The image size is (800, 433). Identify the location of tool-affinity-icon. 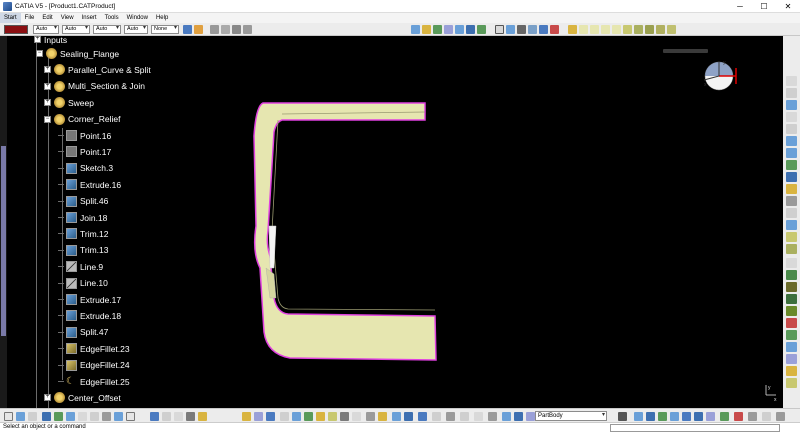
(791, 299).